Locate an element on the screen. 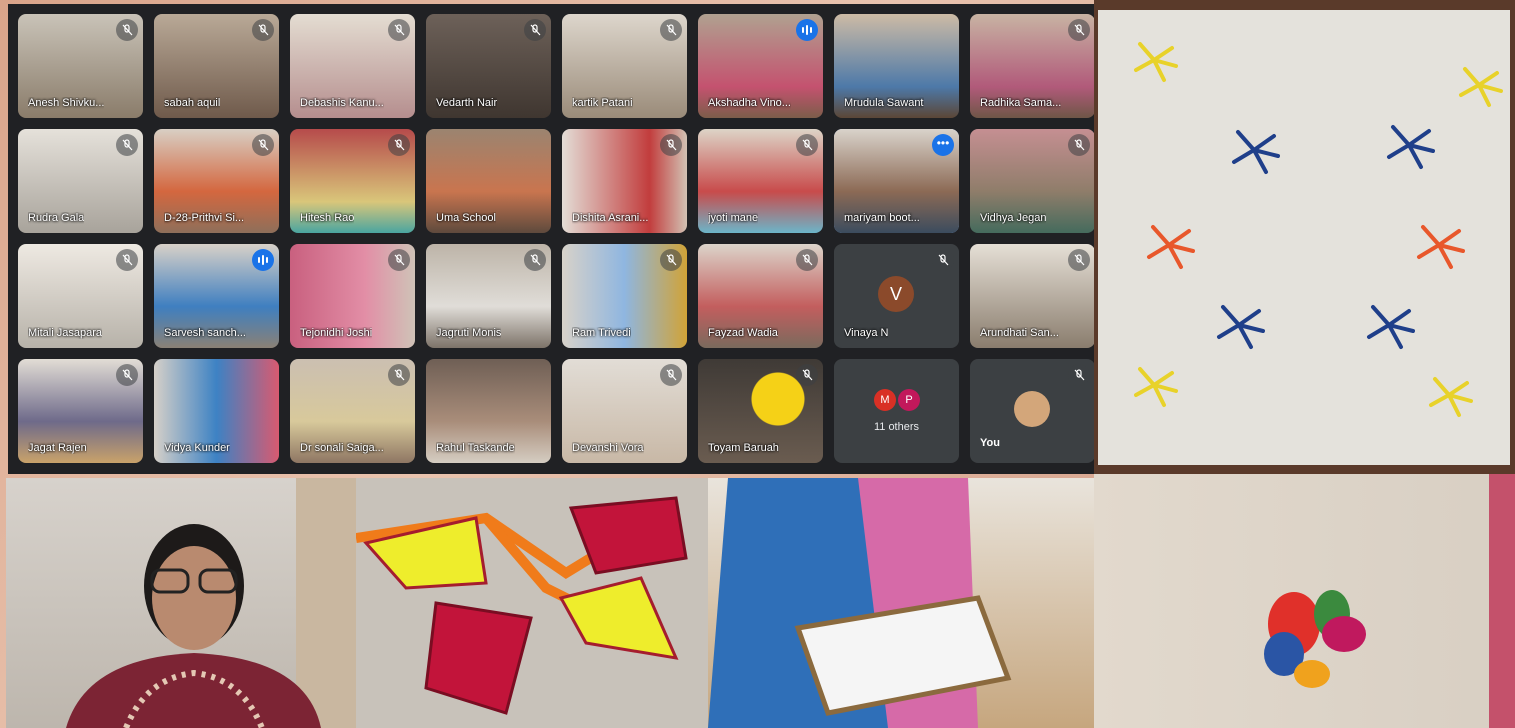  participant-tile: Toyam Baruah is located at coordinates (760, 411).